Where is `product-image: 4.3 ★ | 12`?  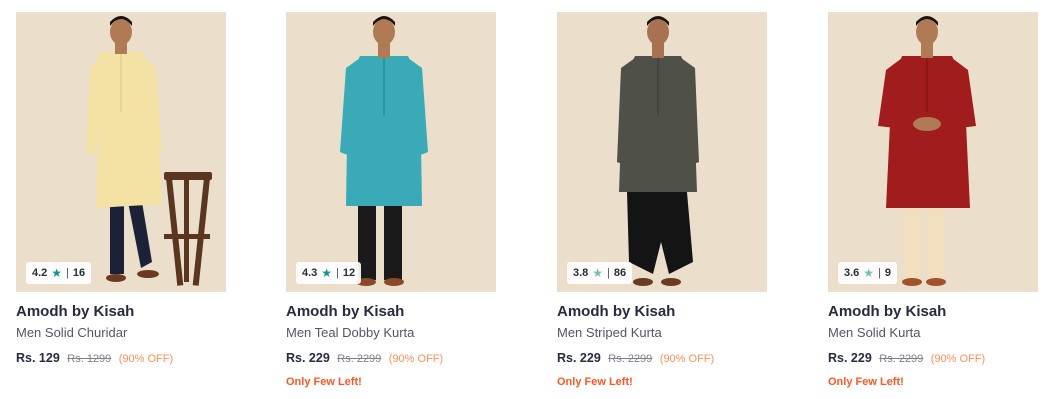
product-image: 4.3 ★ | 12 is located at coordinates (391, 152).